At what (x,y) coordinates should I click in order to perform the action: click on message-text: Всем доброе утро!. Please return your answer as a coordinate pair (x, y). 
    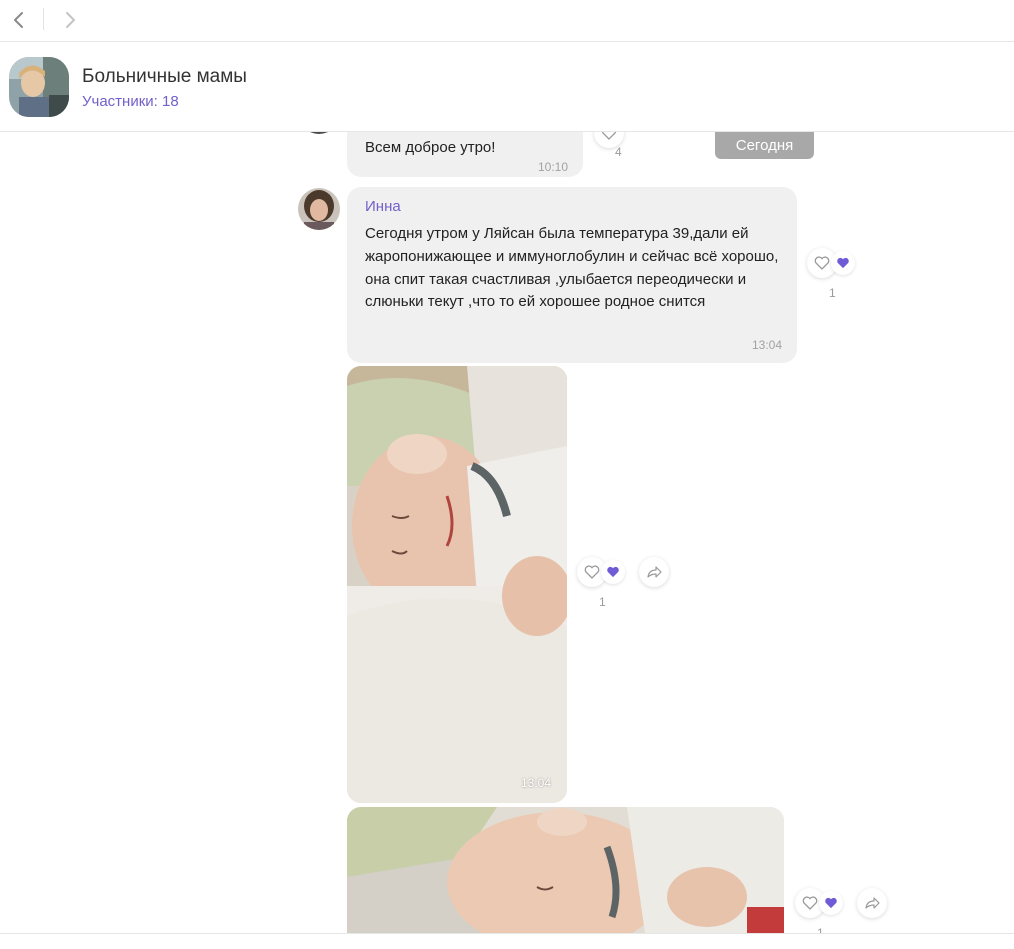
    Looking at the image, I should click on (430, 147).